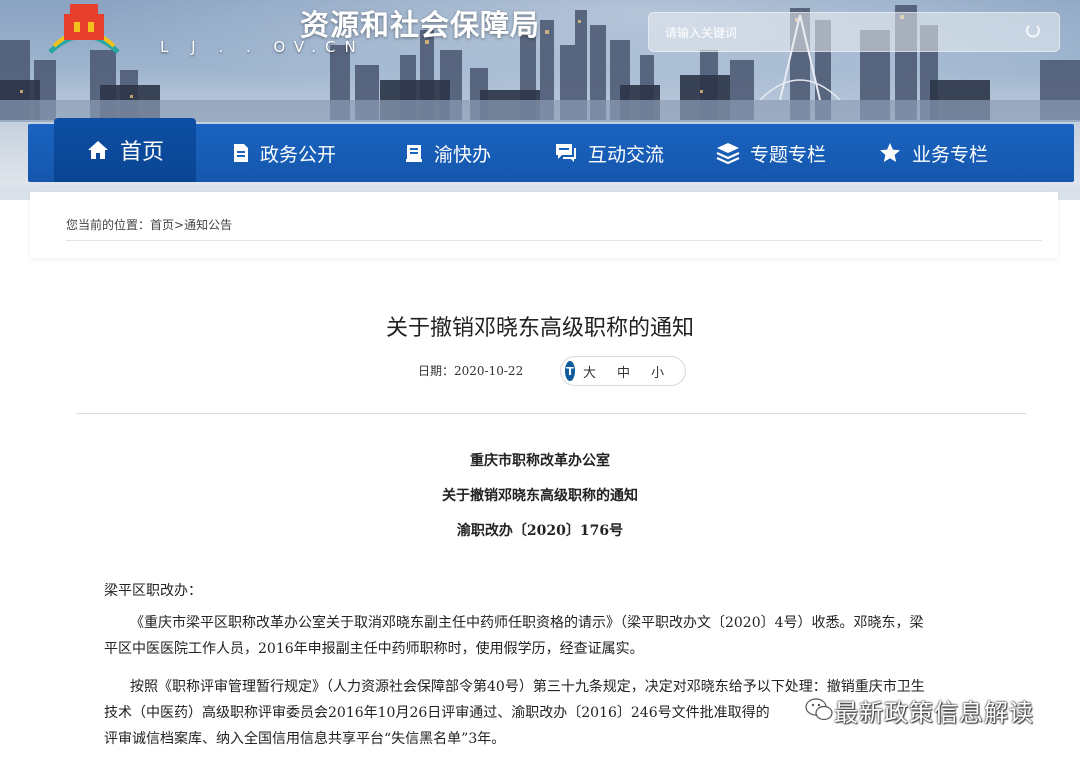 Image resolution: width=1080 pixels, height=758 pixels. Describe the element at coordinates (554, 240) in the screenshot. I see `breadcrumb-divider` at that location.